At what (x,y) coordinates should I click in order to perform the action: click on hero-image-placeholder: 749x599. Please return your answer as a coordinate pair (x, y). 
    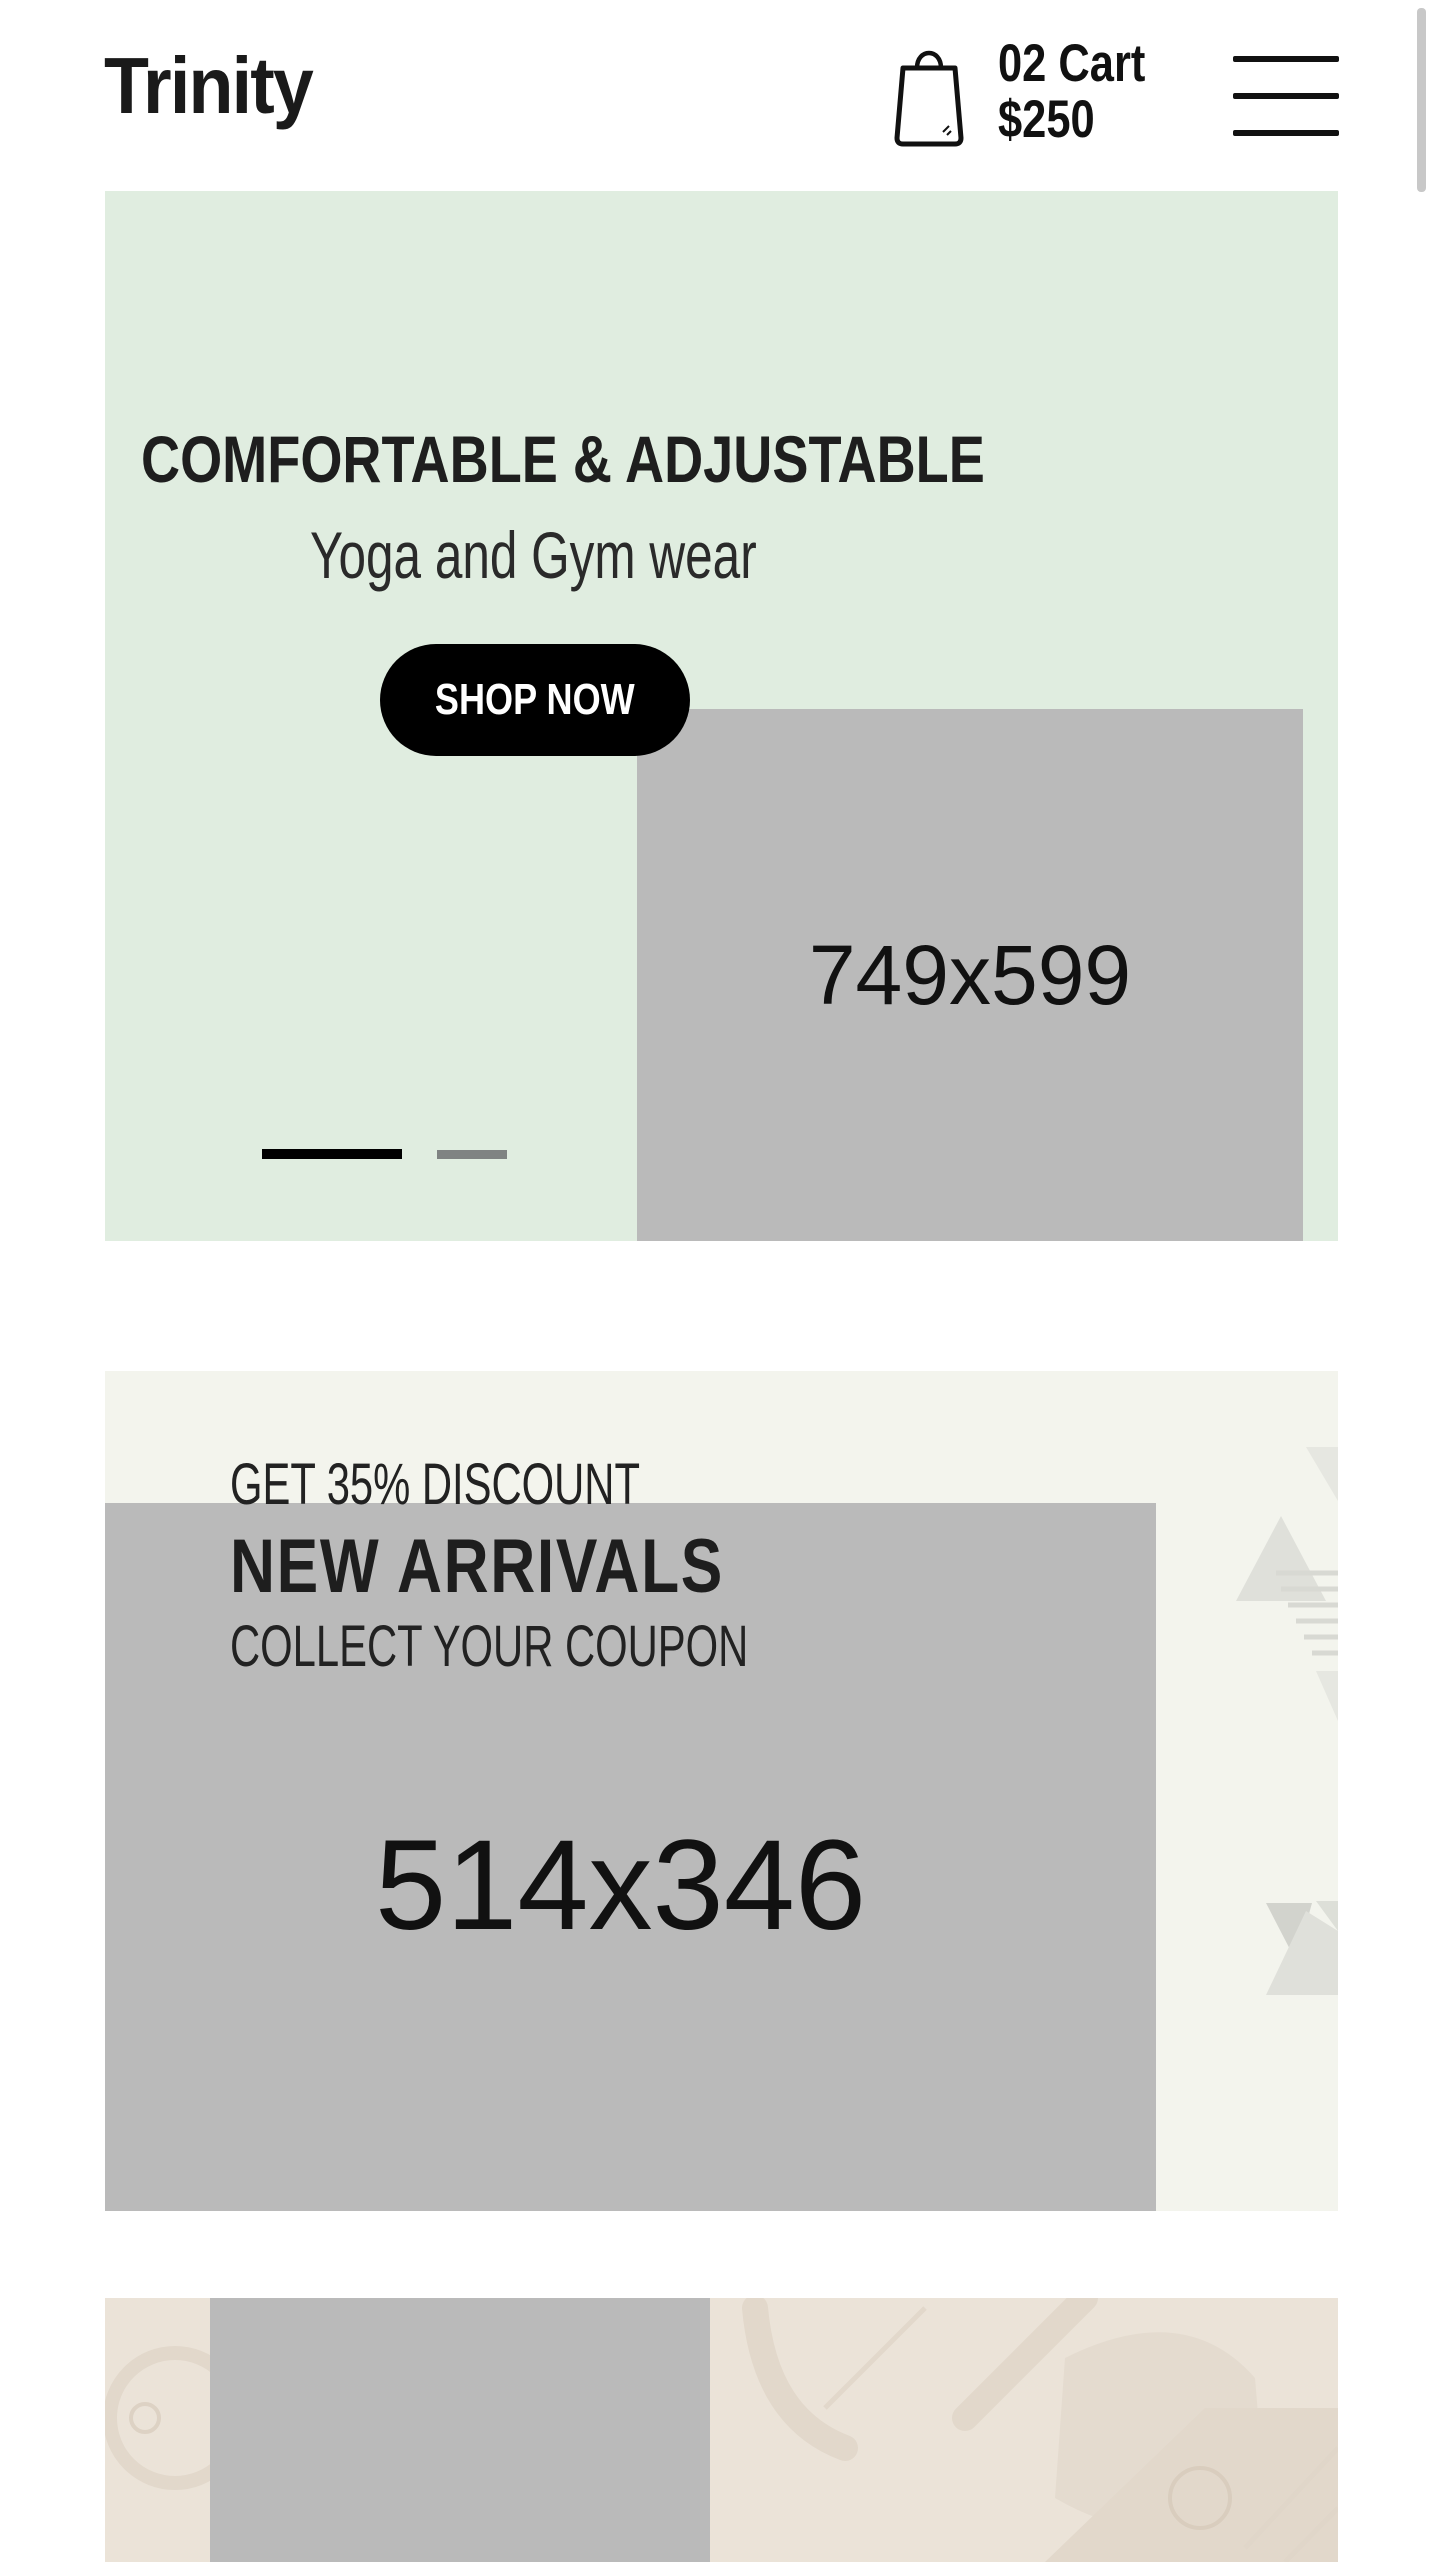
    Looking at the image, I should click on (970, 975).